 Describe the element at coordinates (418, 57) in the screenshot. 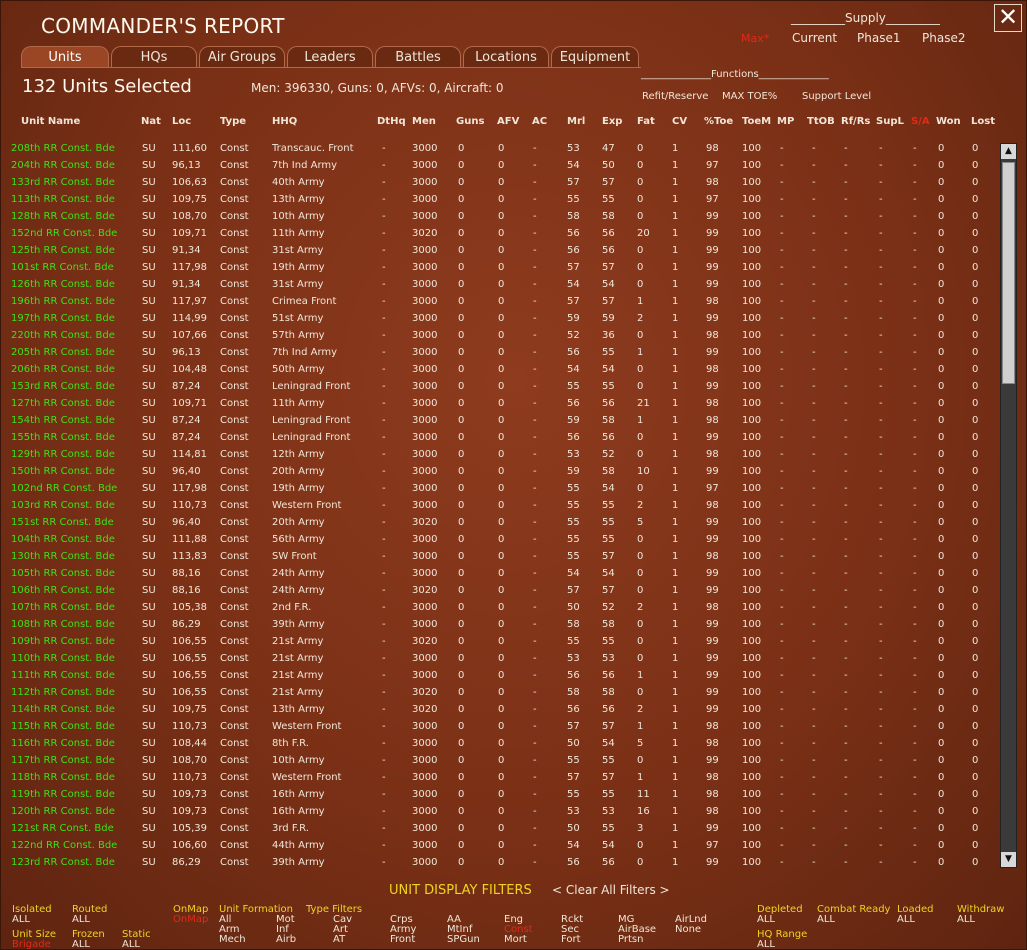

I see `tab-battles: Battles` at that location.